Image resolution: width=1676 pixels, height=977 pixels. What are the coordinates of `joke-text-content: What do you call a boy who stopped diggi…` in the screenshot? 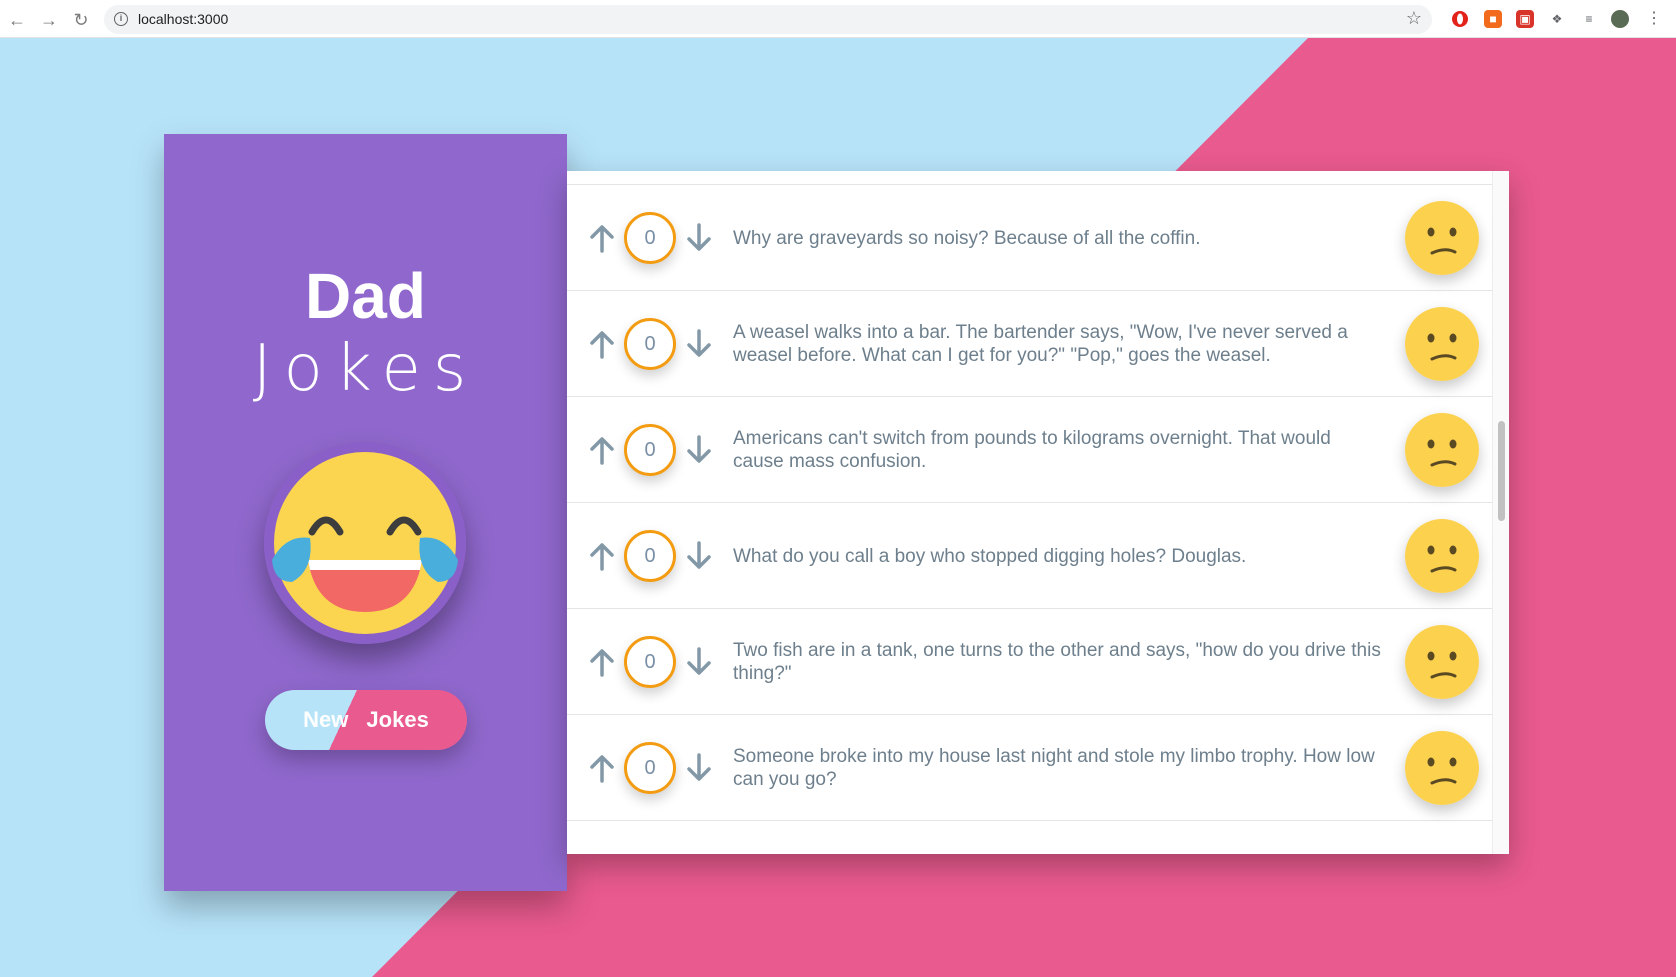 It's located at (990, 556).